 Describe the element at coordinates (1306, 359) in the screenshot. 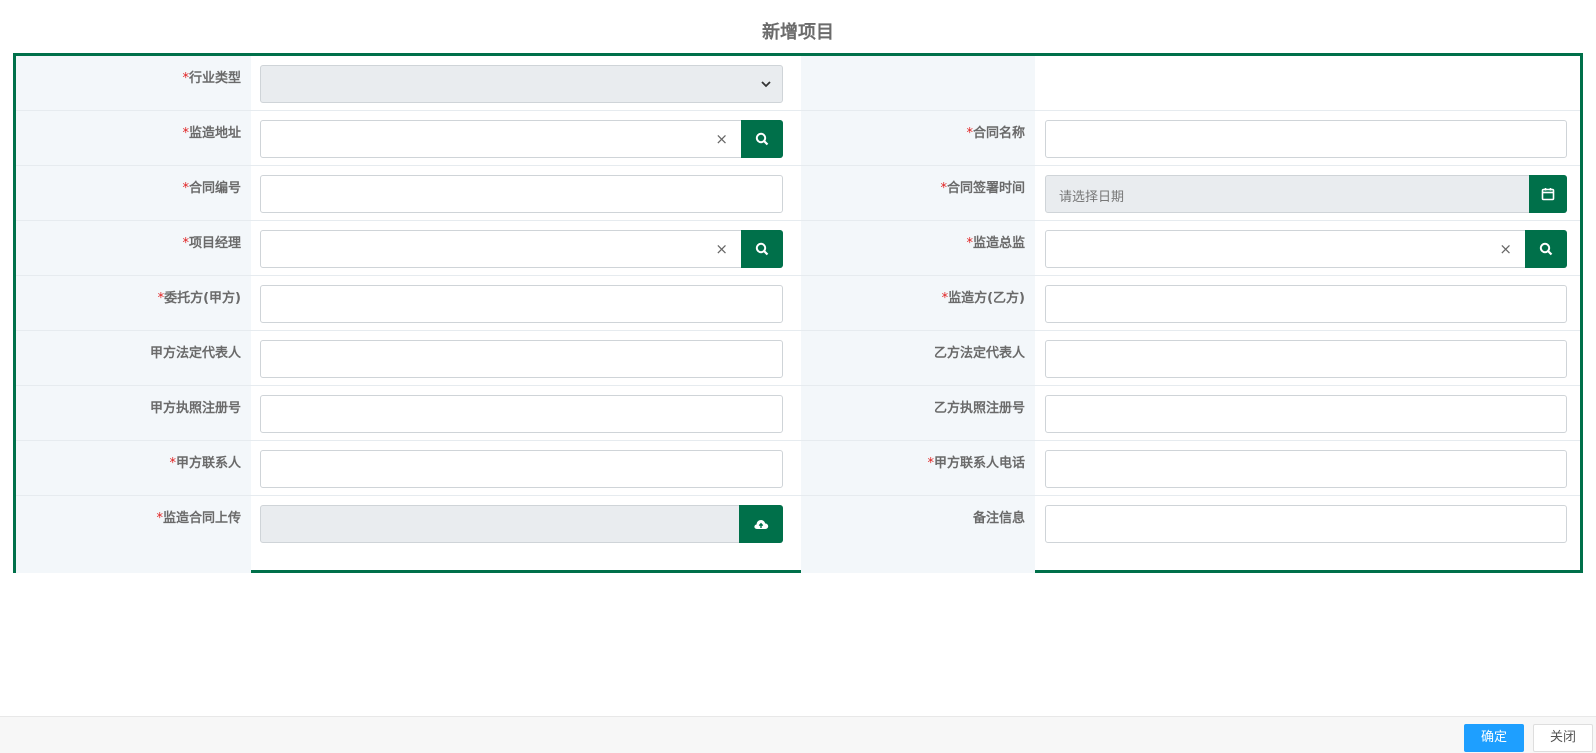

I see `b-legal-rep-input` at that location.